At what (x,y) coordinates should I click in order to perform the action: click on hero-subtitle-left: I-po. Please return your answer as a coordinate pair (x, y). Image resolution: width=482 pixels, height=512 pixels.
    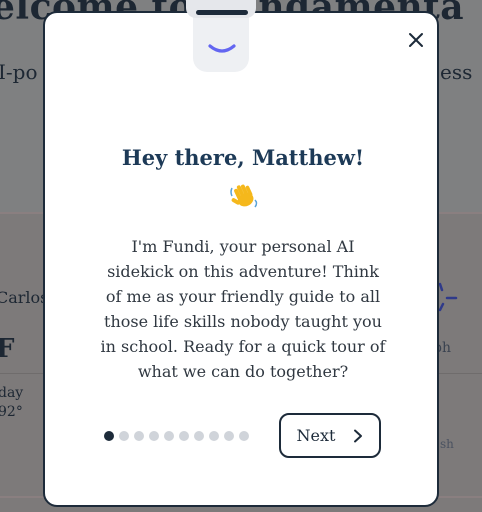
    Looking at the image, I should click on (19, 72).